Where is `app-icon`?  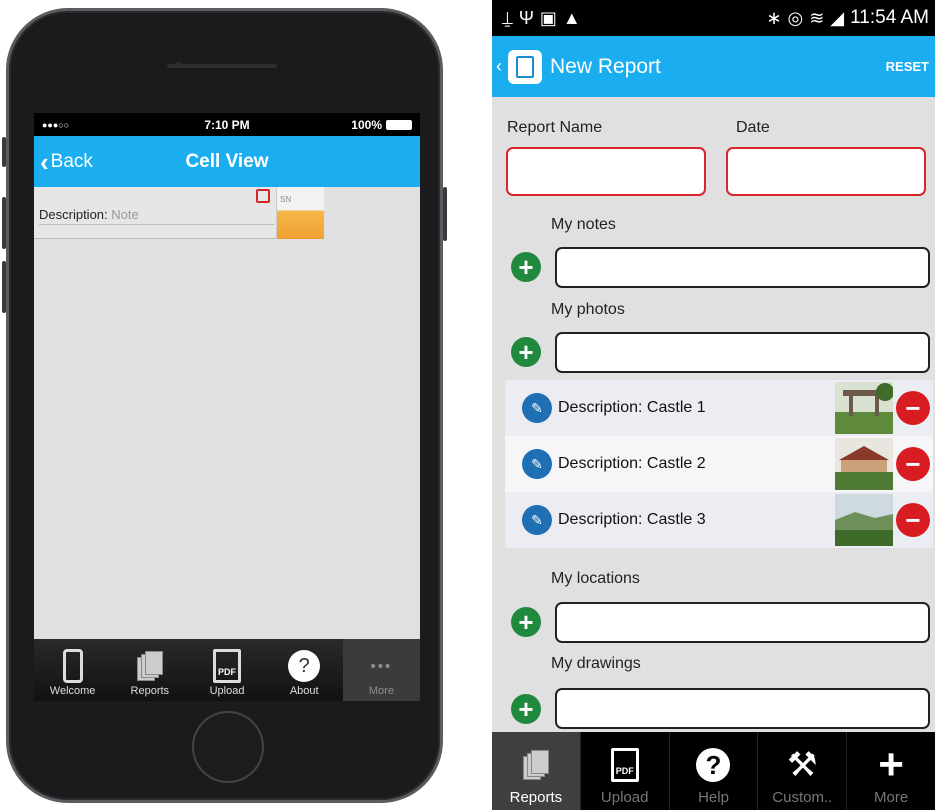 app-icon is located at coordinates (525, 66).